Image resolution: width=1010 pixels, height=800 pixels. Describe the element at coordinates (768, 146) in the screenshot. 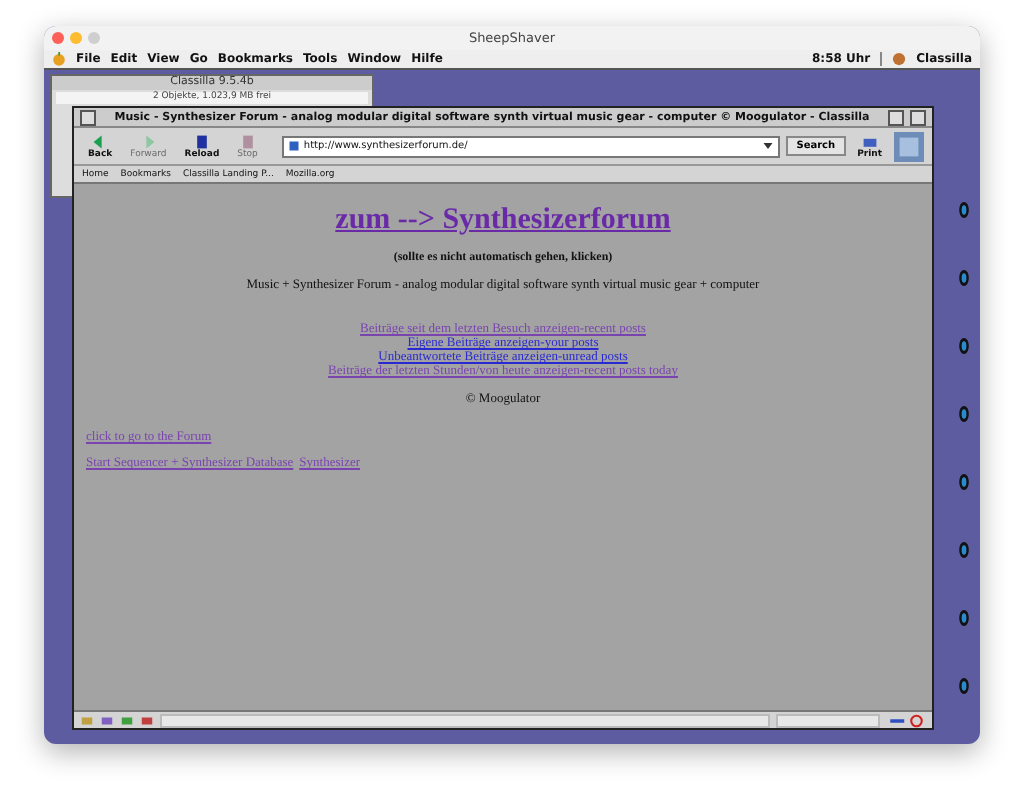

I see `dropdown-icon` at that location.